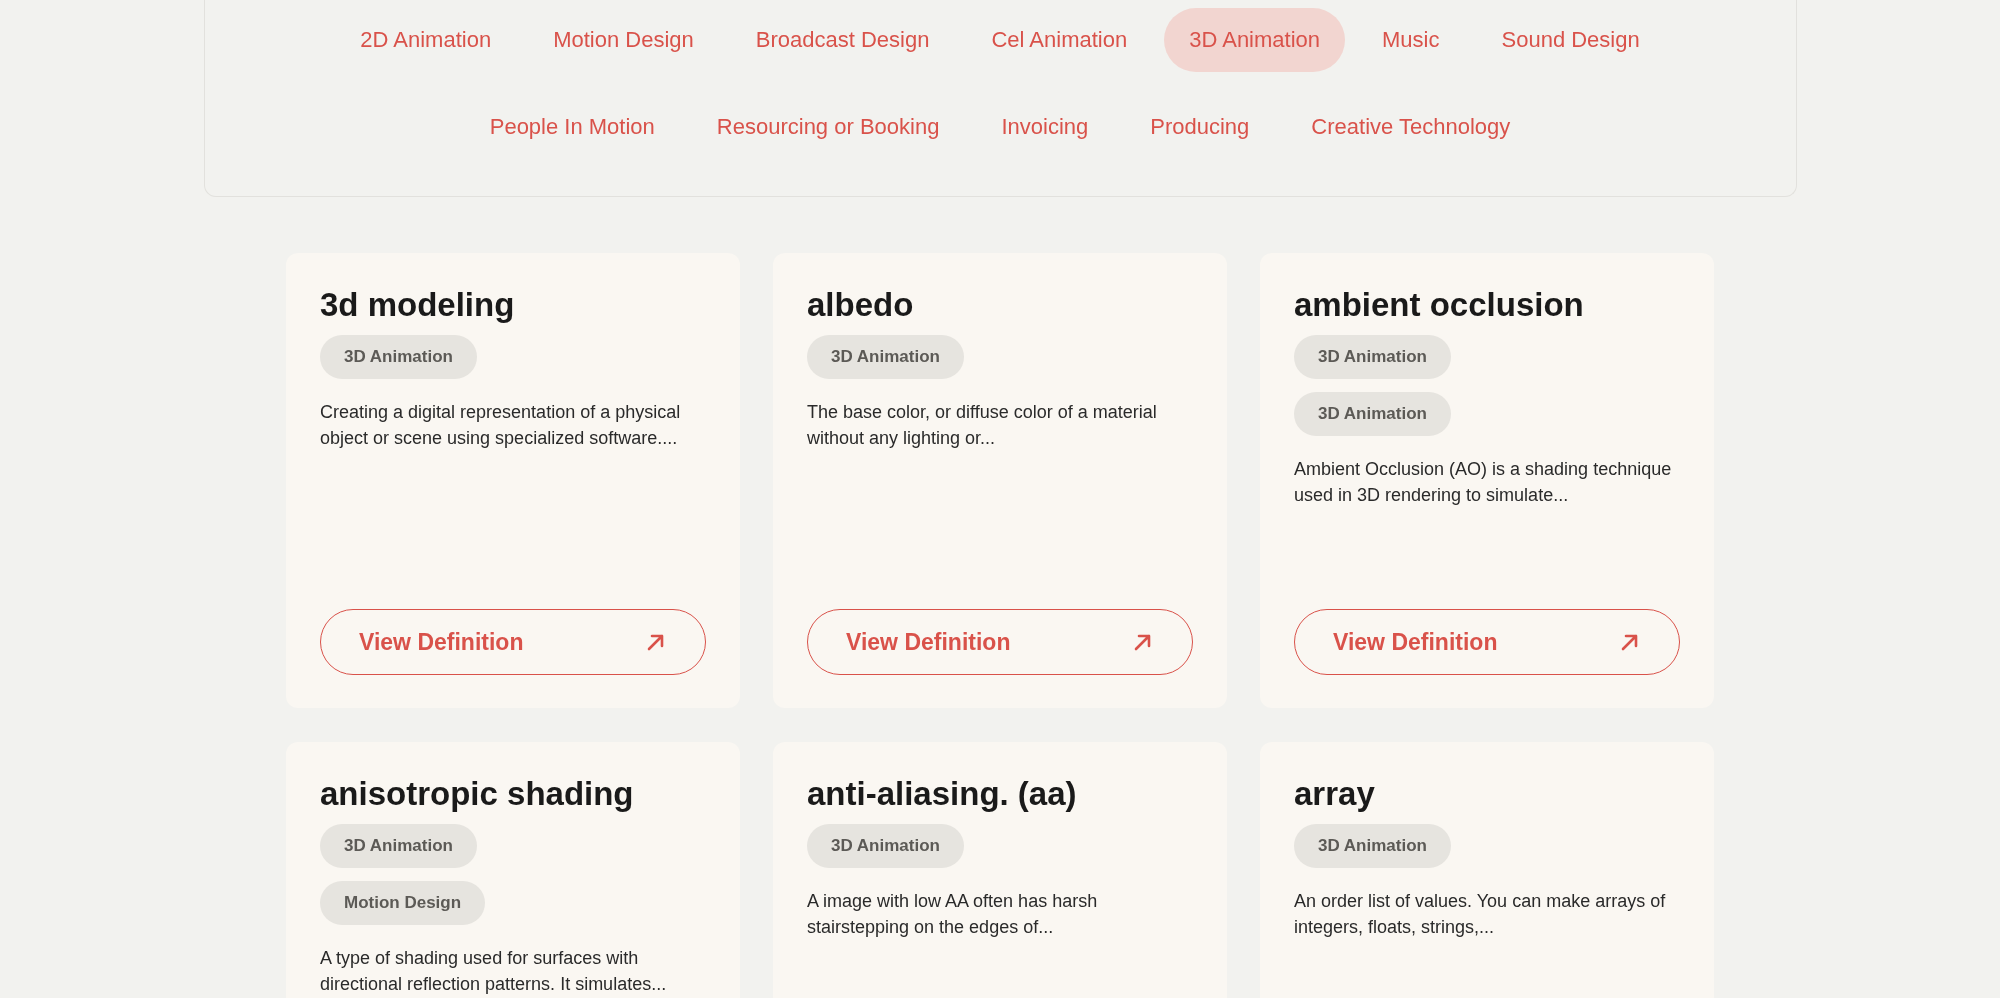 This screenshot has width=2000, height=998. What do you see at coordinates (1411, 127) in the screenshot?
I see `category-tab: Creative Technology` at bounding box center [1411, 127].